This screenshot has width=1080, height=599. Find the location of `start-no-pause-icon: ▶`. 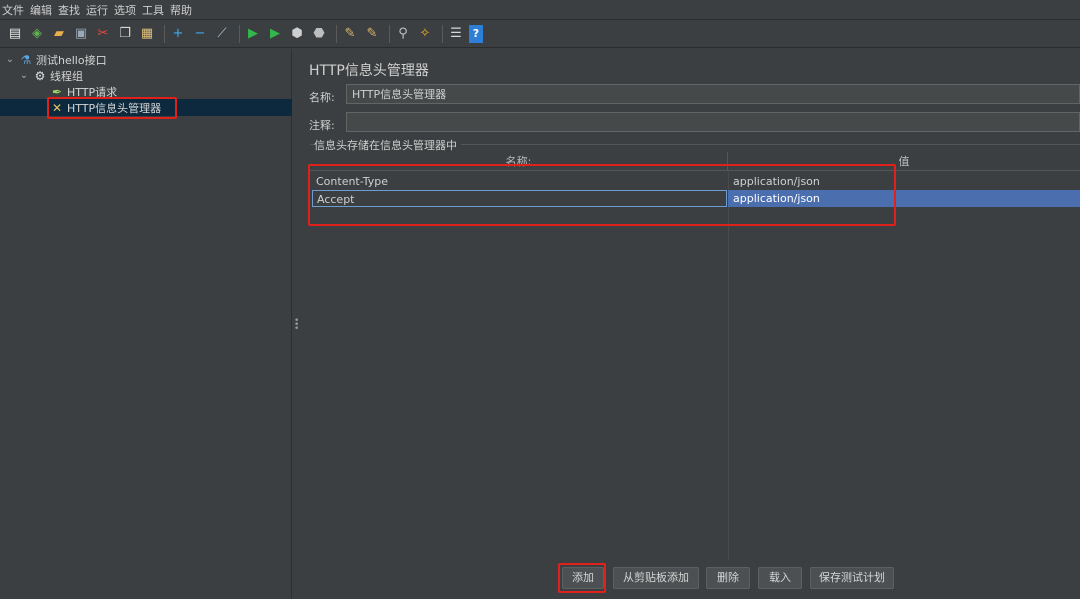

start-no-pause-icon: ▶ is located at coordinates (275, 34).